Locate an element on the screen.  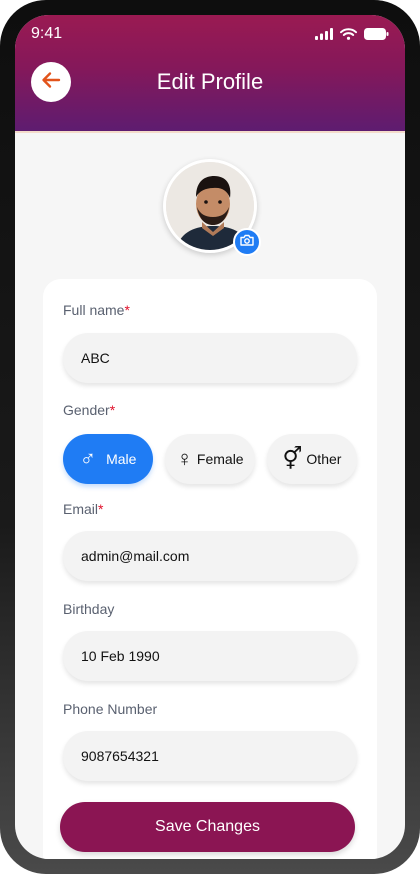
email-label: Email* is located at coordinates (83, 509).